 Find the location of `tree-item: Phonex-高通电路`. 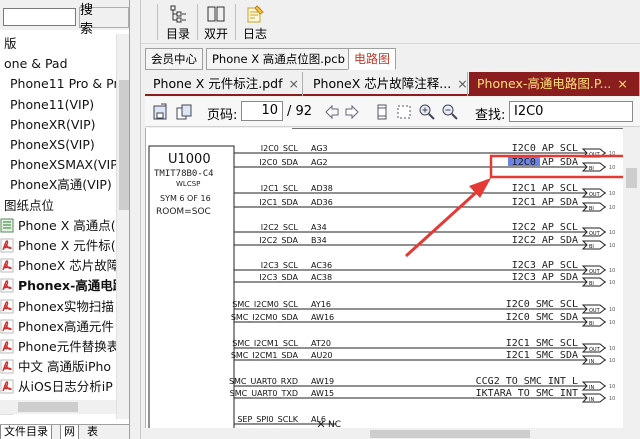

tree-item: Phonex-高通电路 is located at coordinates (58, 286).